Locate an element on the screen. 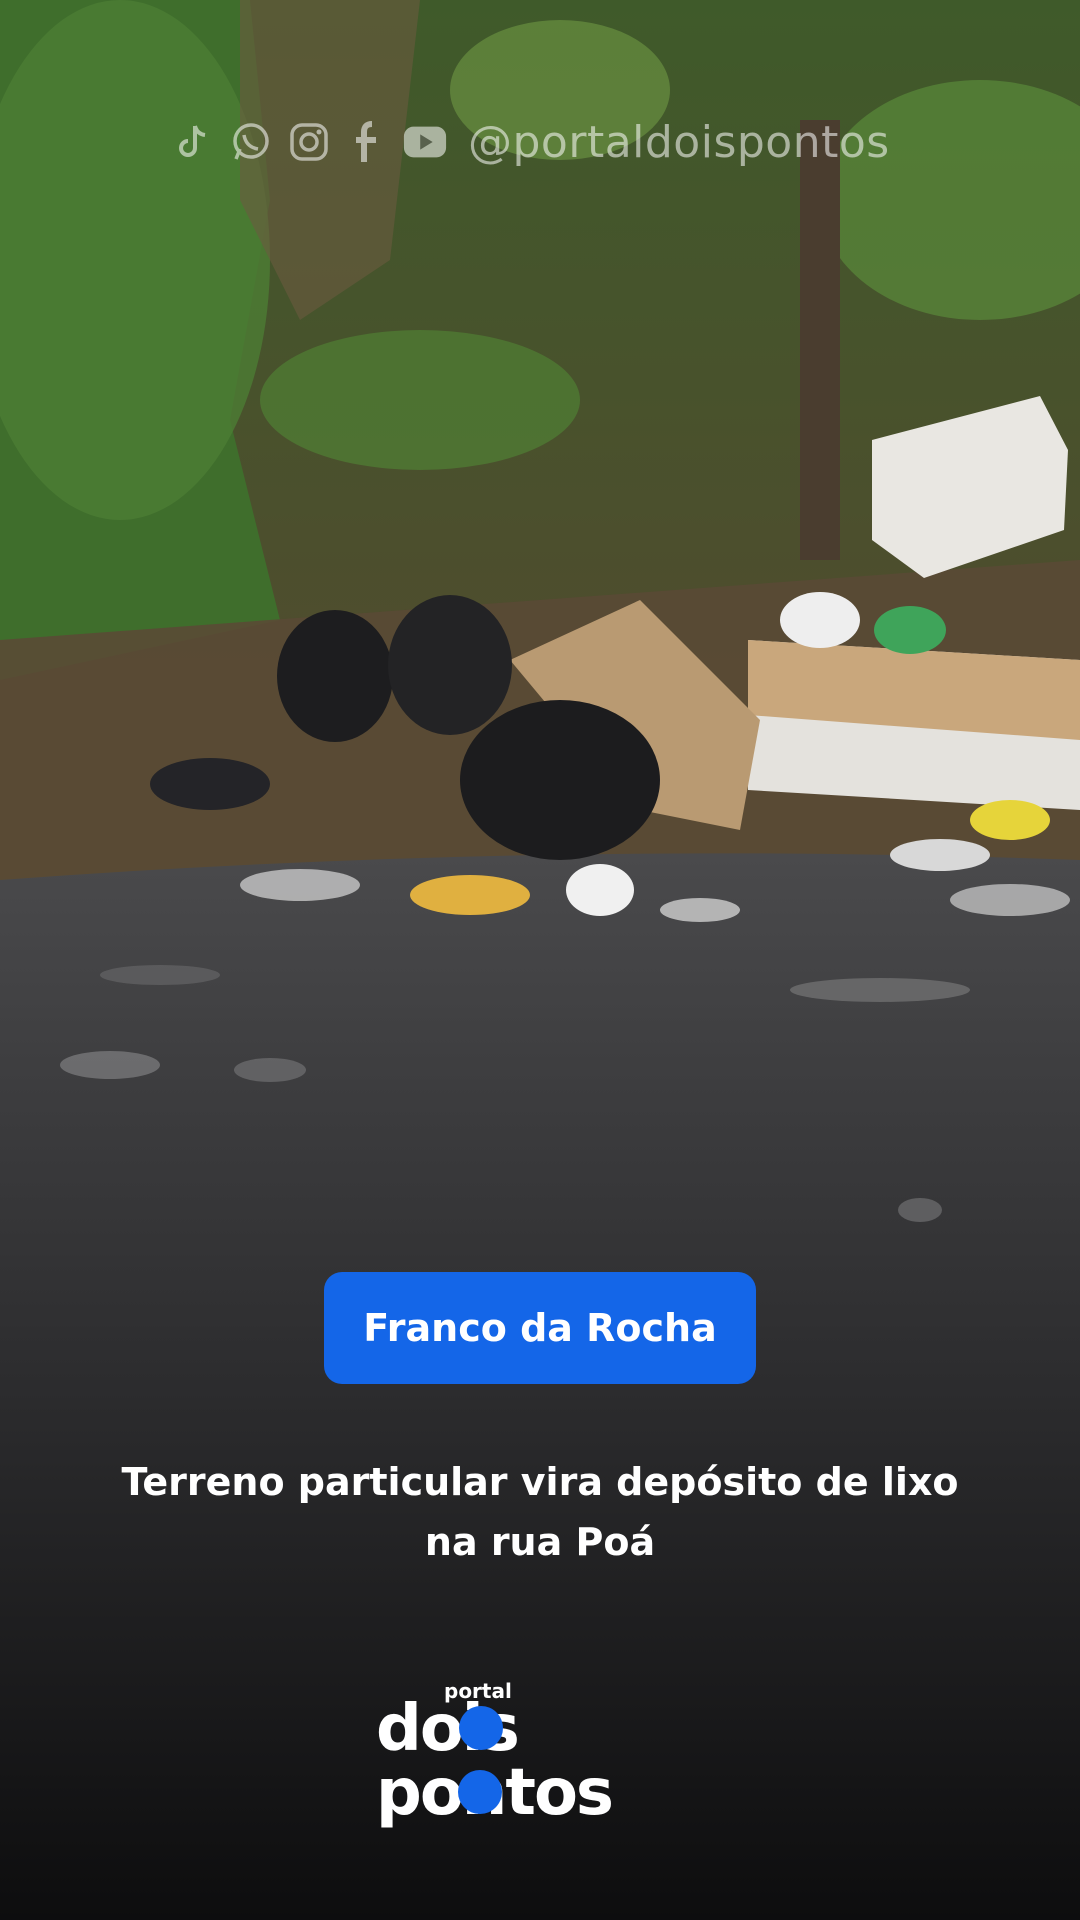 The height and width of the screenshot is (1920, 1080). youtube-icon is located at coordinates (425, 142).